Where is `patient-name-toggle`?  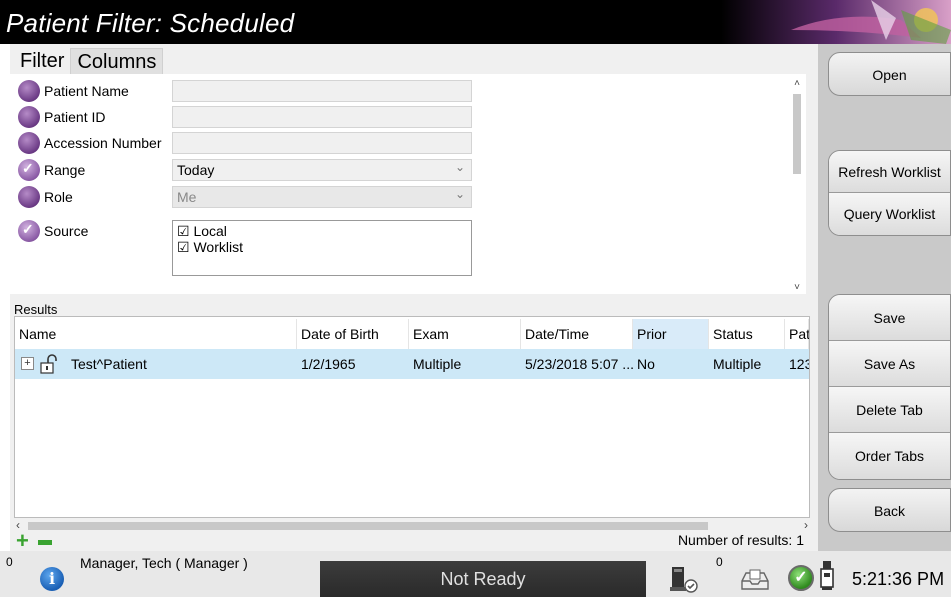 patient-name-toggle is located at coordinates (29, 91).